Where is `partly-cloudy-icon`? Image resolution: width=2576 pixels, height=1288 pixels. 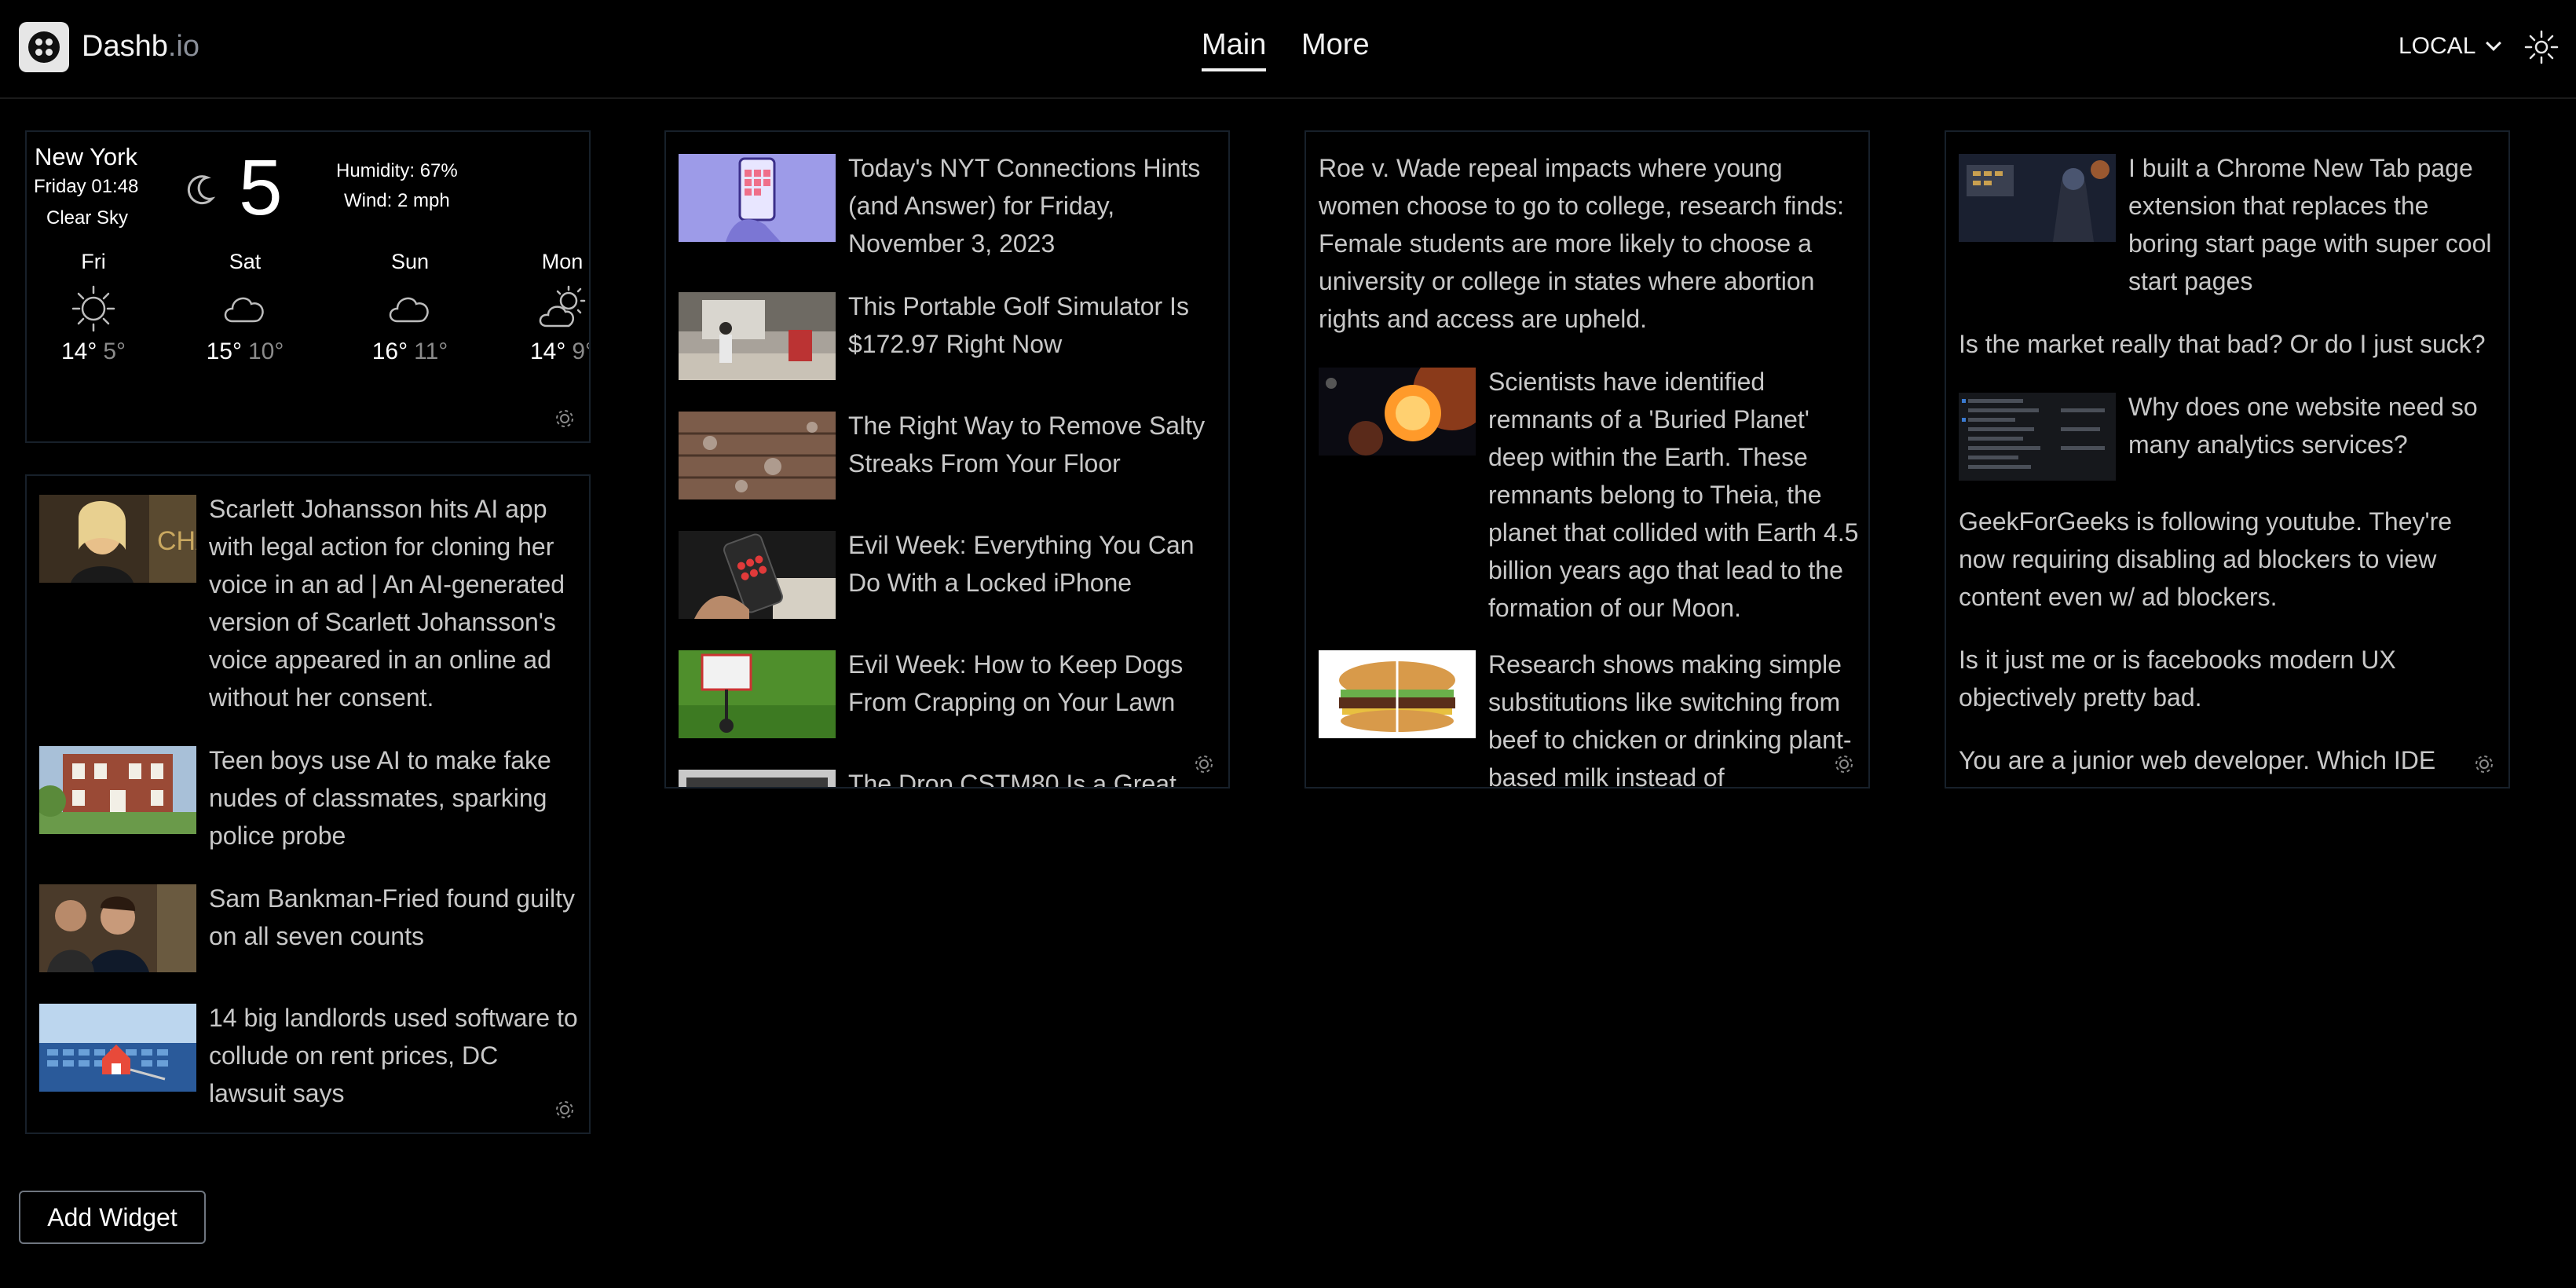
partly-cloudy-icon is located at coordinates (563, 306).